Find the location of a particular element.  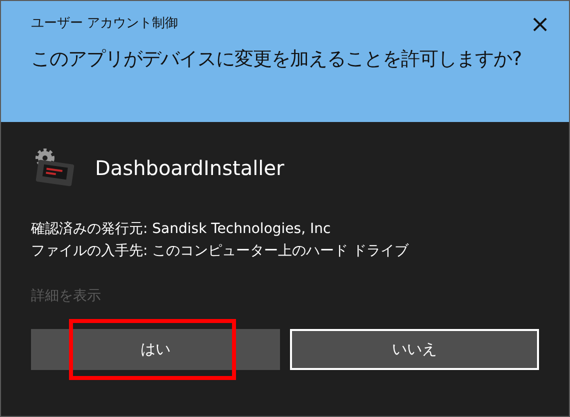

app-name: DashboardInstaller is located at coordinates (189, 168).